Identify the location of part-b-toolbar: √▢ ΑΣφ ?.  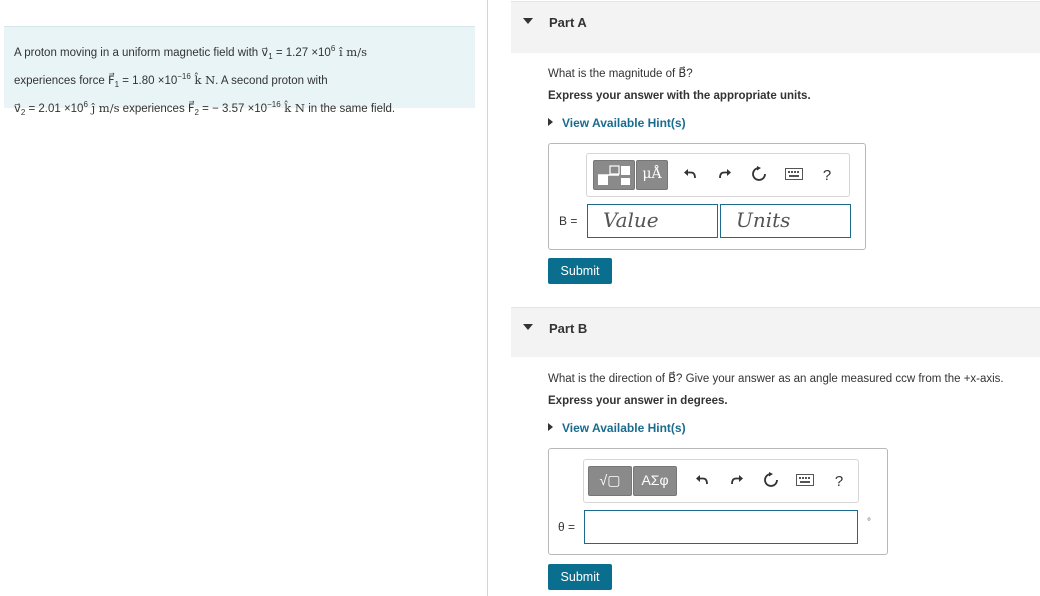
(721, 481).